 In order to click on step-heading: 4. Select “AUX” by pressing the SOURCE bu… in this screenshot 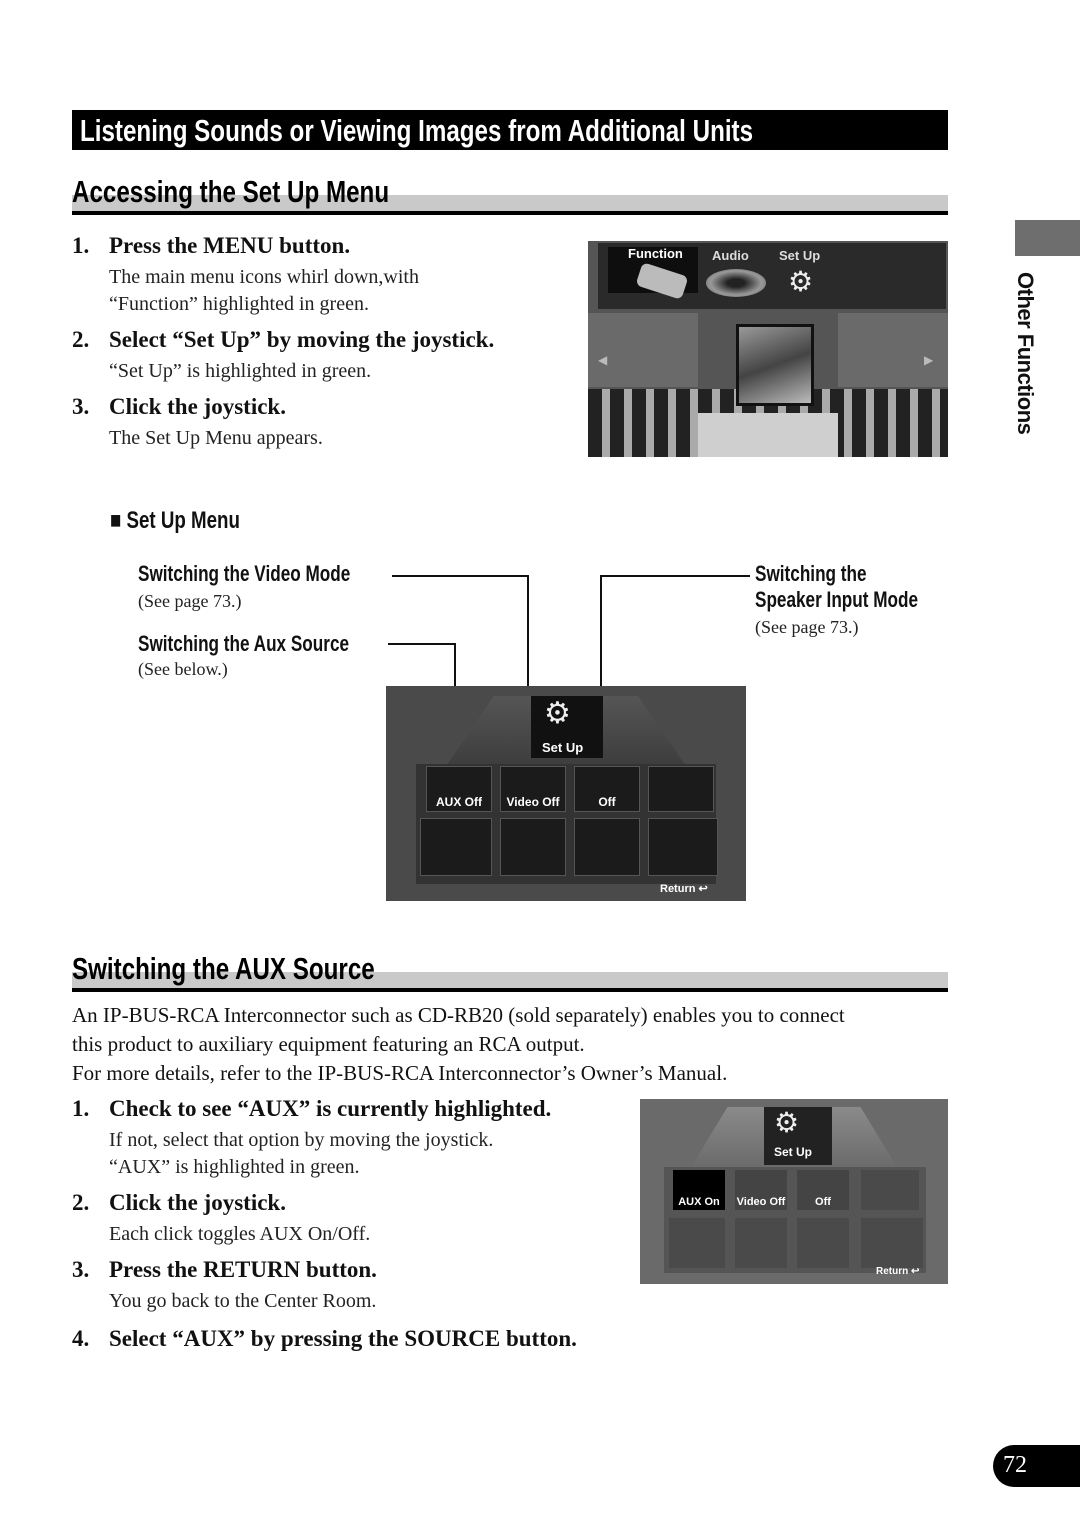, I will do `click(324, 1338)`.